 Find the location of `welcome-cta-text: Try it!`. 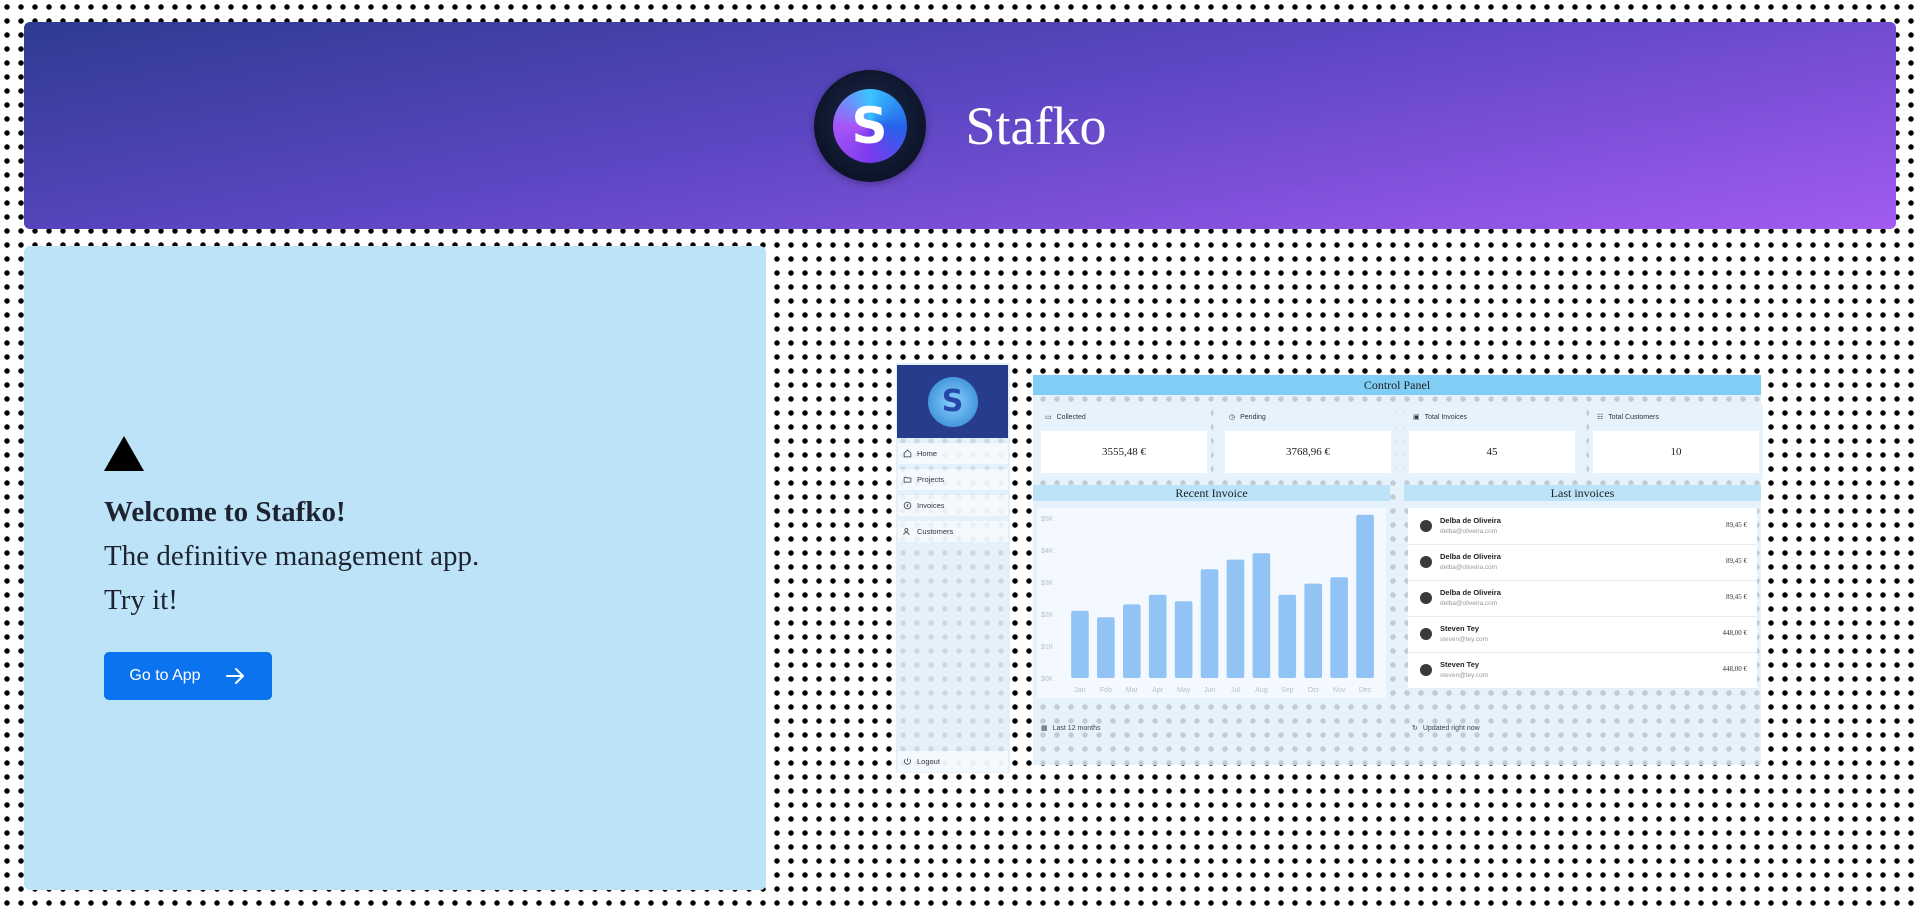

welcome-cta-text: Try it! is located at coordinates (141, 600).